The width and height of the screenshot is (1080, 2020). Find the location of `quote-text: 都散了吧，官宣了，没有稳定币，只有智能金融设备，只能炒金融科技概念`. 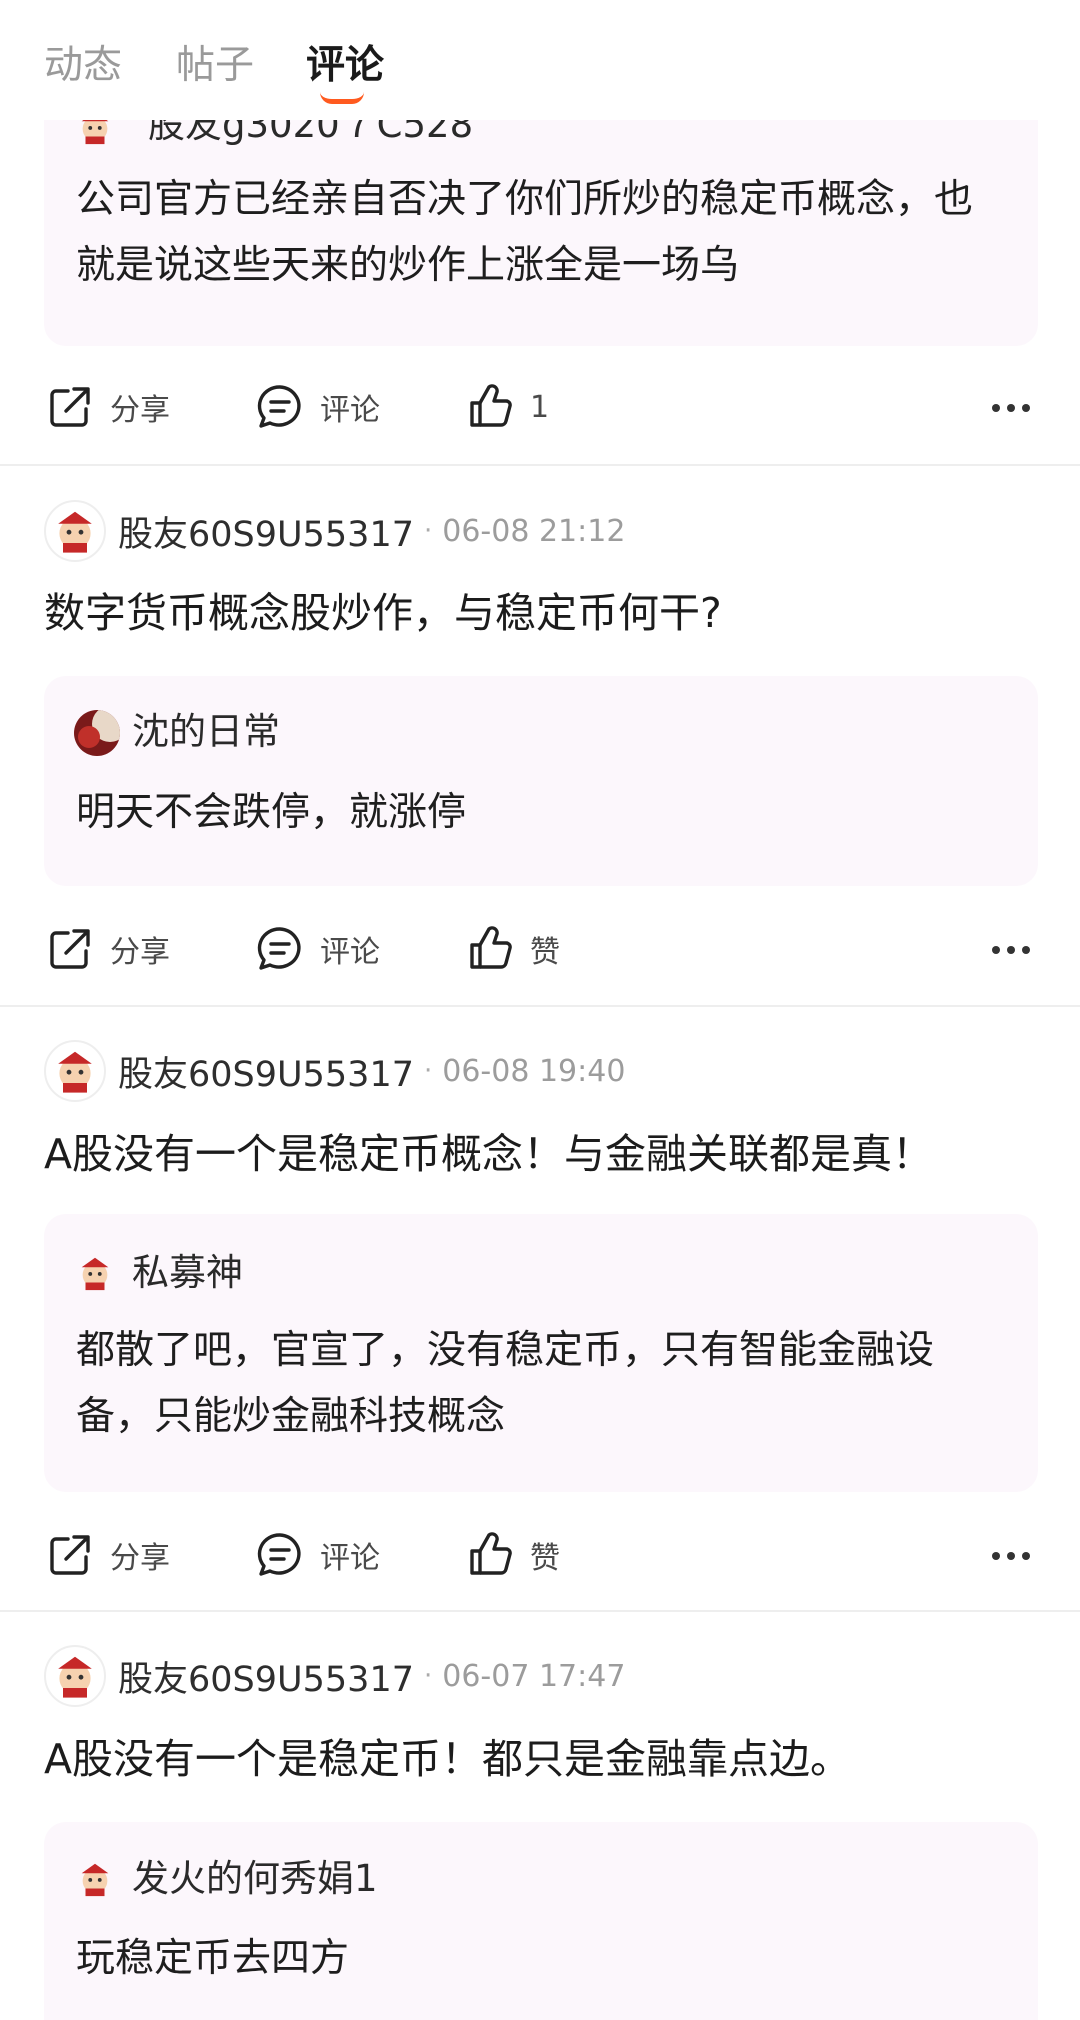

quote-text: 都散了吧，官宣了，没有稳定币，只有智能金融设备，只能炒金融科技概念 is located at coordinates (505, 1383).